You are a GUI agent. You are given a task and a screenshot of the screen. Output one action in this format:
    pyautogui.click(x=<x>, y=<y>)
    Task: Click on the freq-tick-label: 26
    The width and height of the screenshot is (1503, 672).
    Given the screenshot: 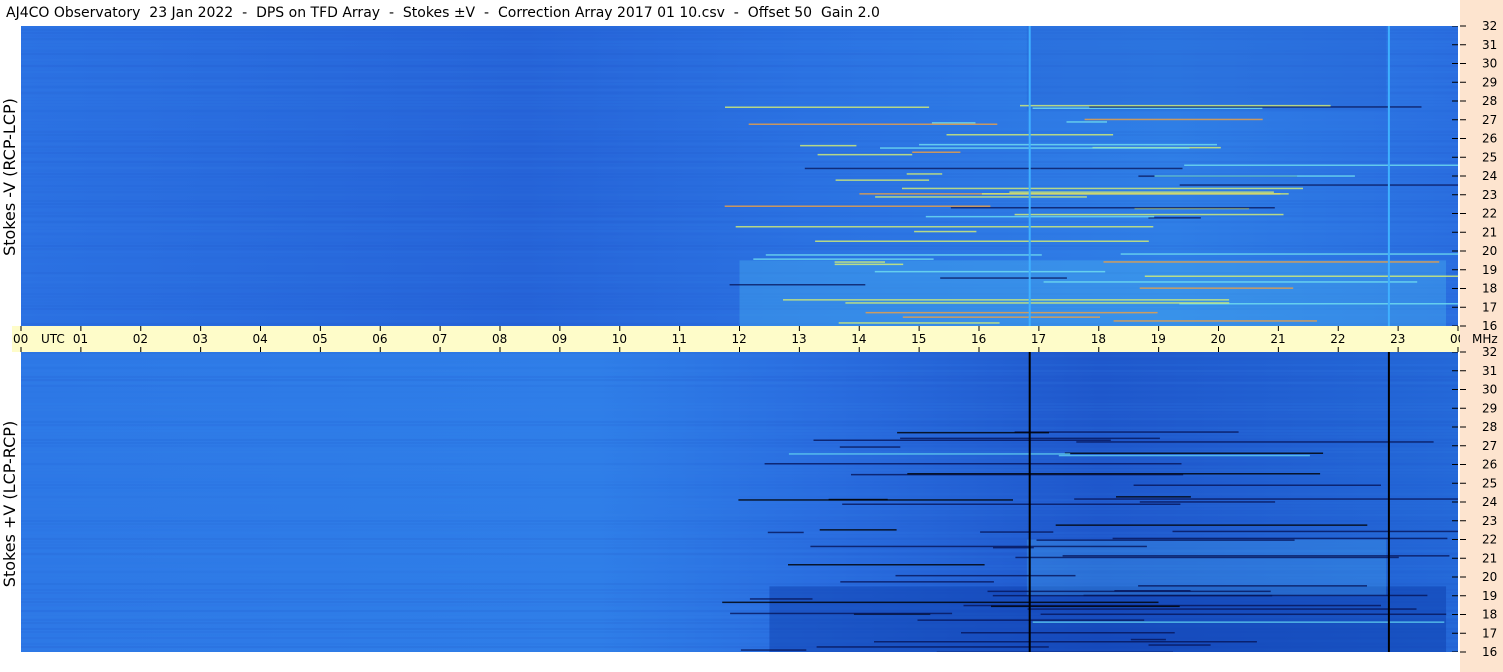 What is the action you would take?
    pyautogui.click(x=1489, y=465)
    